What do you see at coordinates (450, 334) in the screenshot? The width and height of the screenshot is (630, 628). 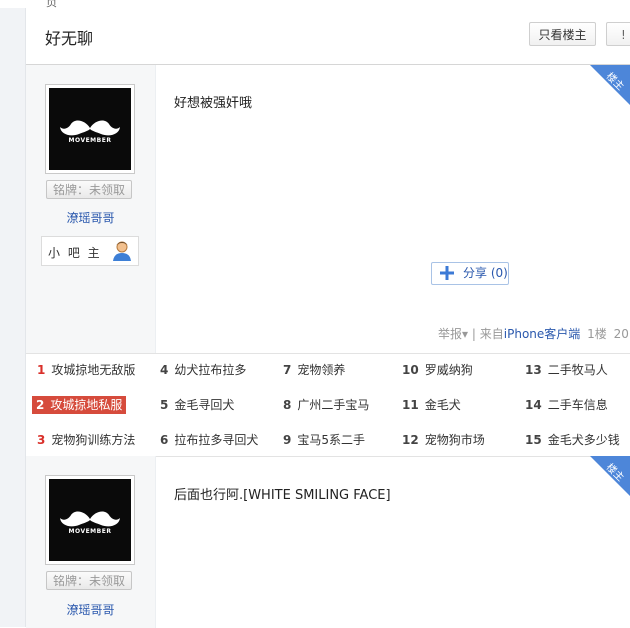 I see `report-link: 举报` at bounding box center [450, 334].